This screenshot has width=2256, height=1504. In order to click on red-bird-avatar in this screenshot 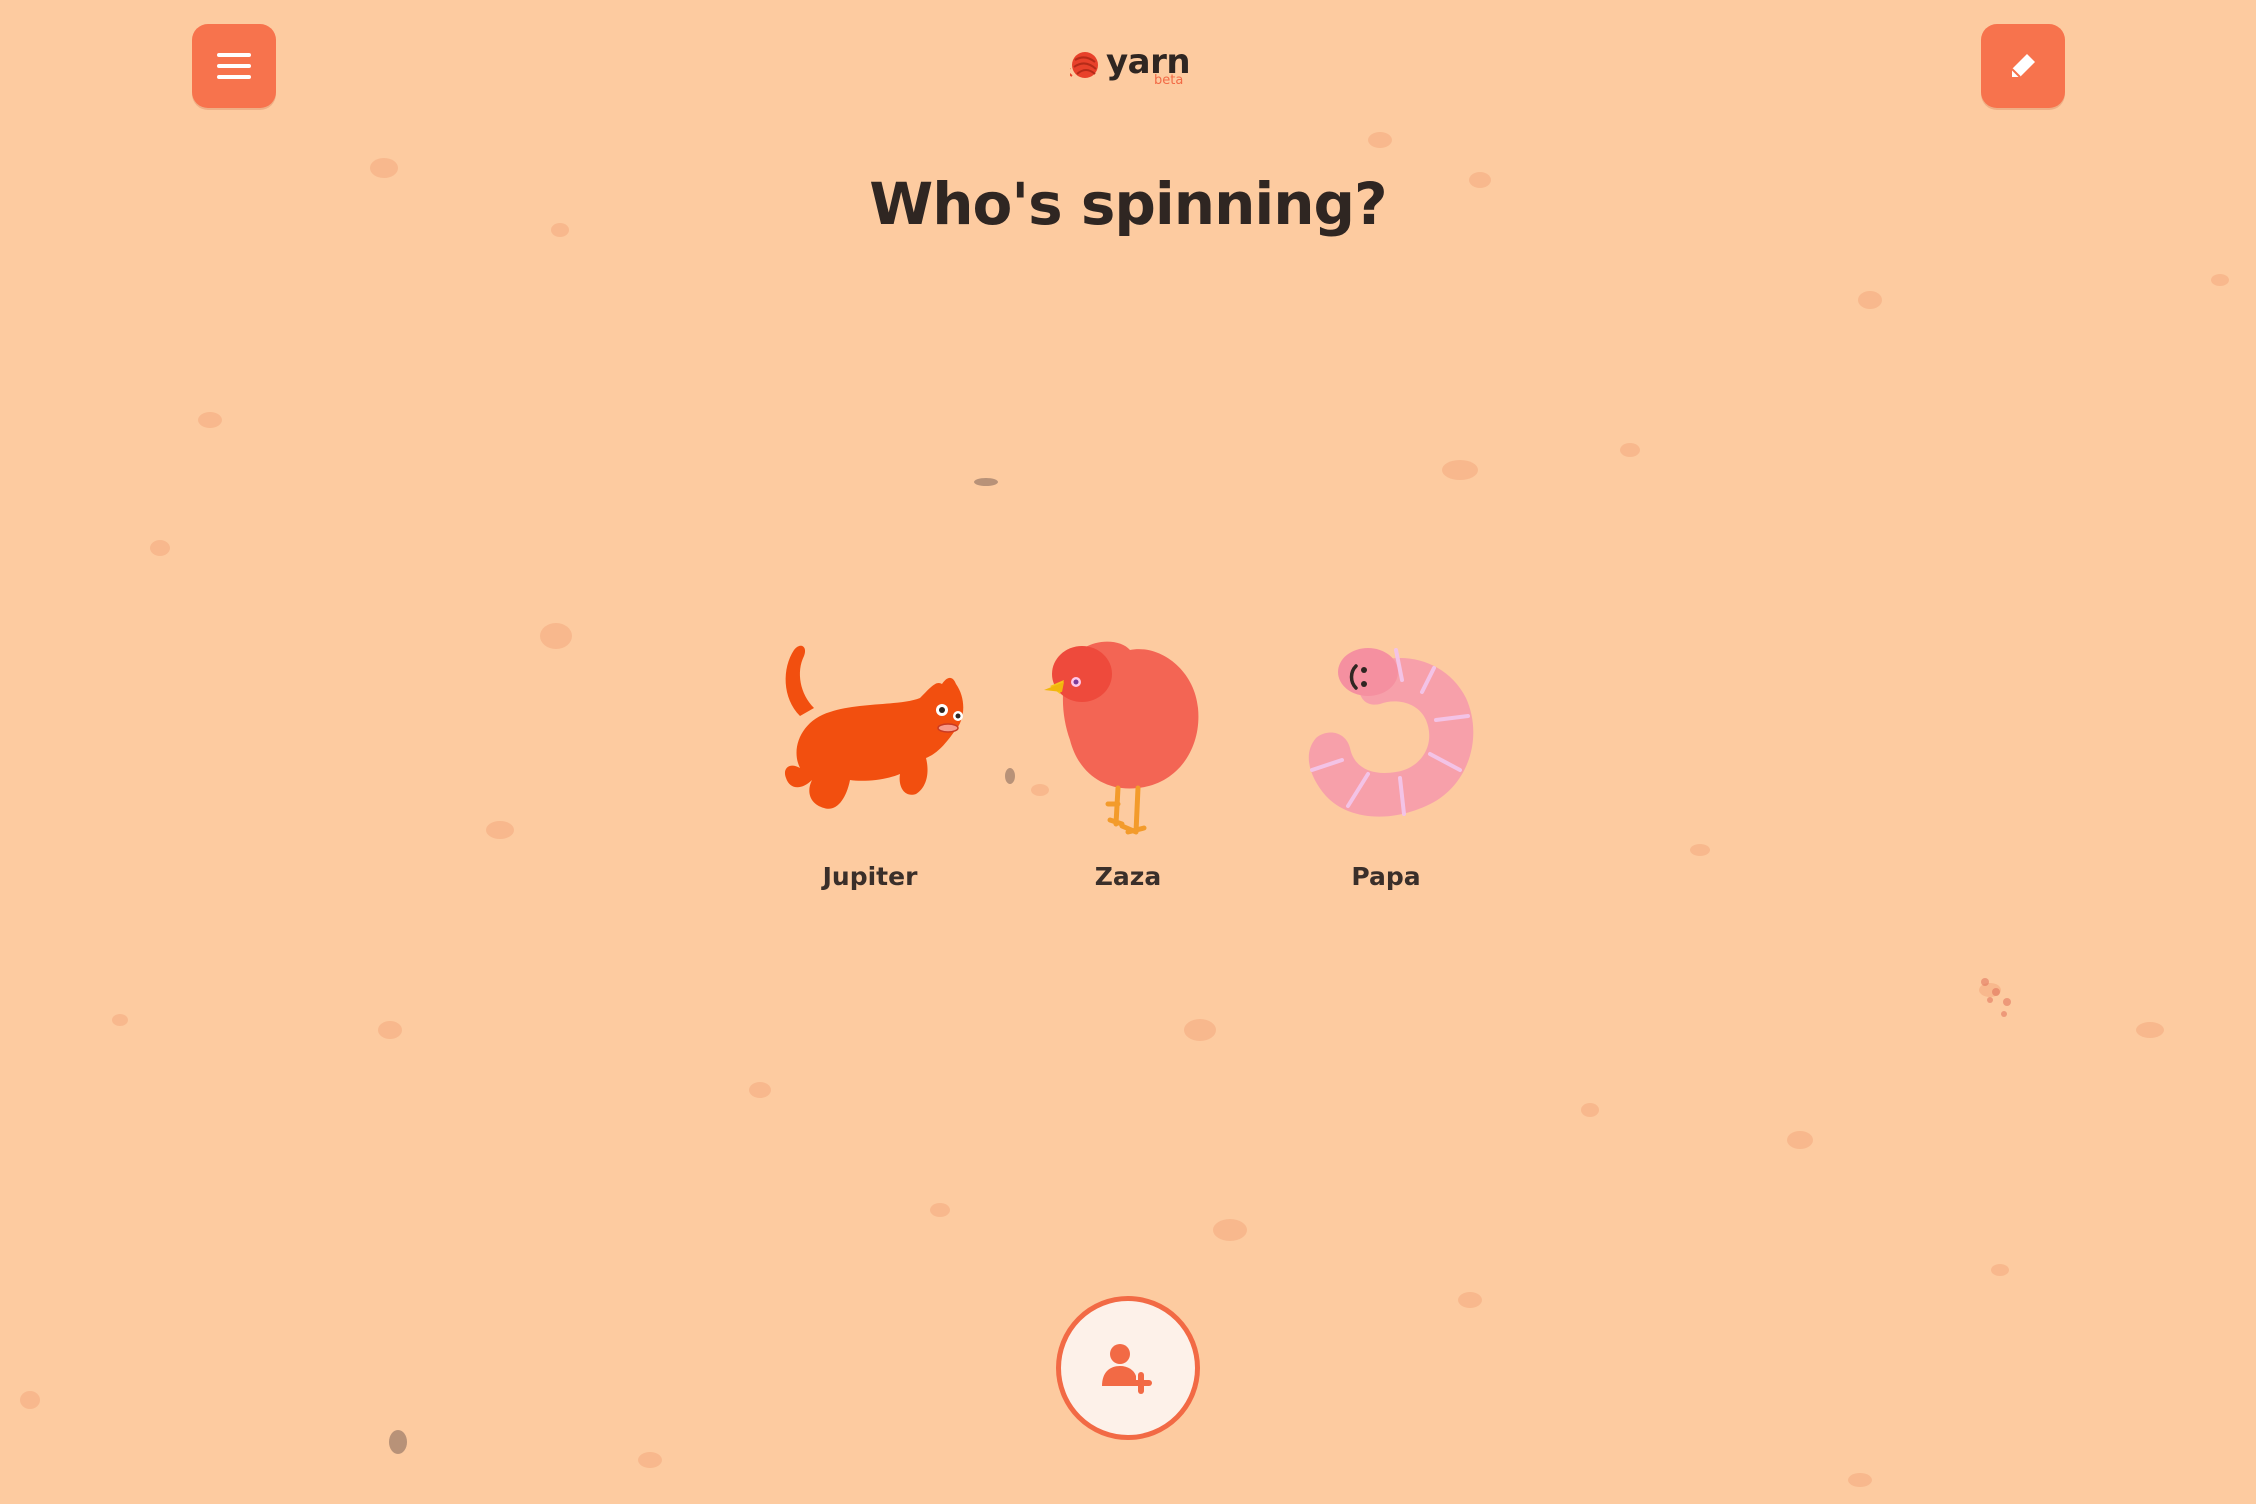, I will do `click(1121, 738)`.